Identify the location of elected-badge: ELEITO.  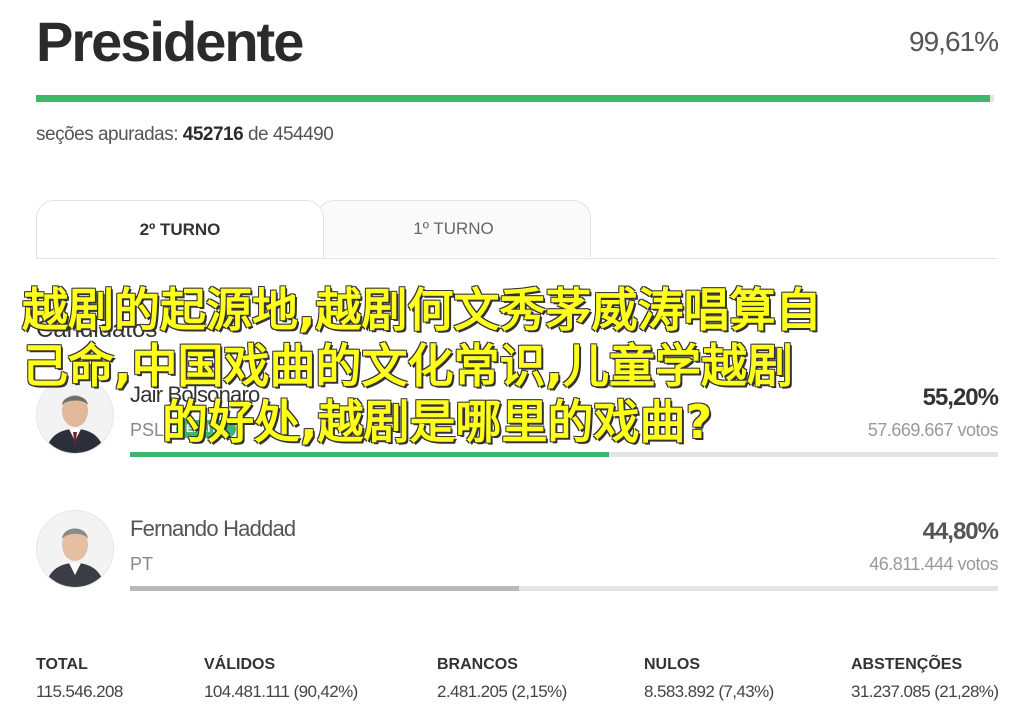
(206, 429).